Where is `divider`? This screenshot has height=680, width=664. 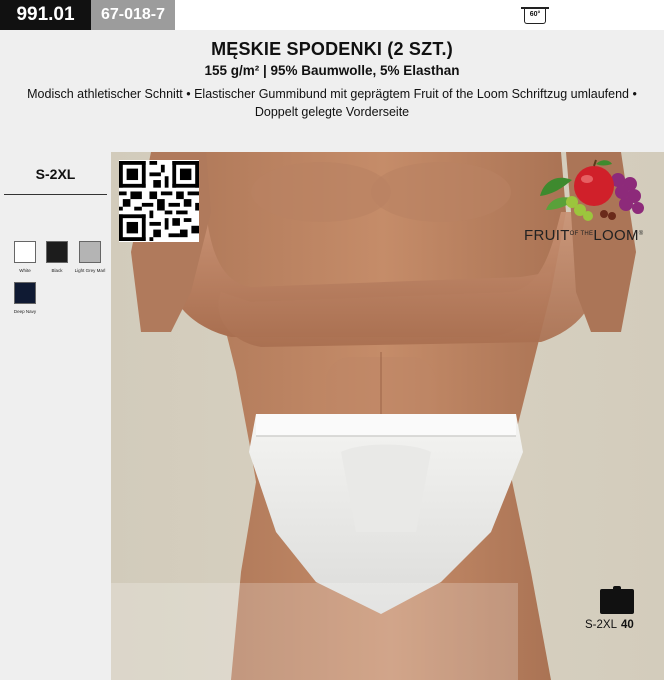 divider is located at coordinates (55, 194).